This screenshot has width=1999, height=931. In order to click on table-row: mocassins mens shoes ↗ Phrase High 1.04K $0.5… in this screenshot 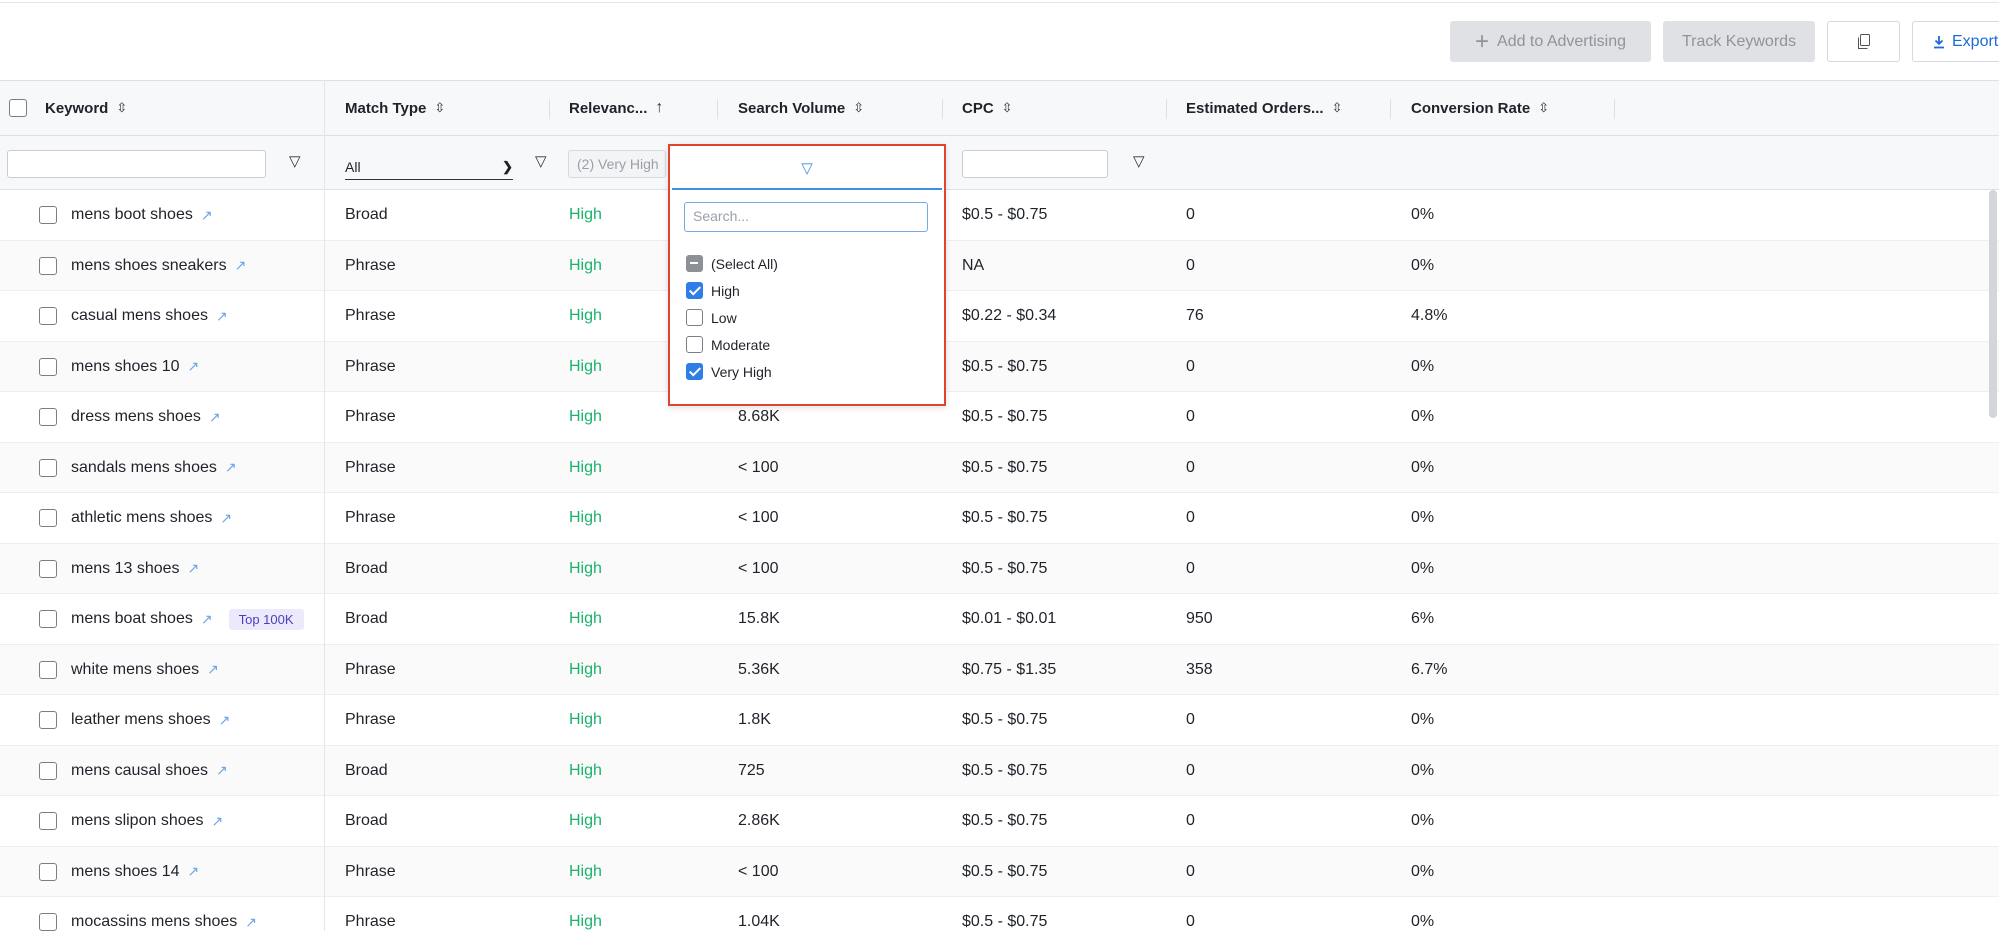, I will do `click(999, 914)`.